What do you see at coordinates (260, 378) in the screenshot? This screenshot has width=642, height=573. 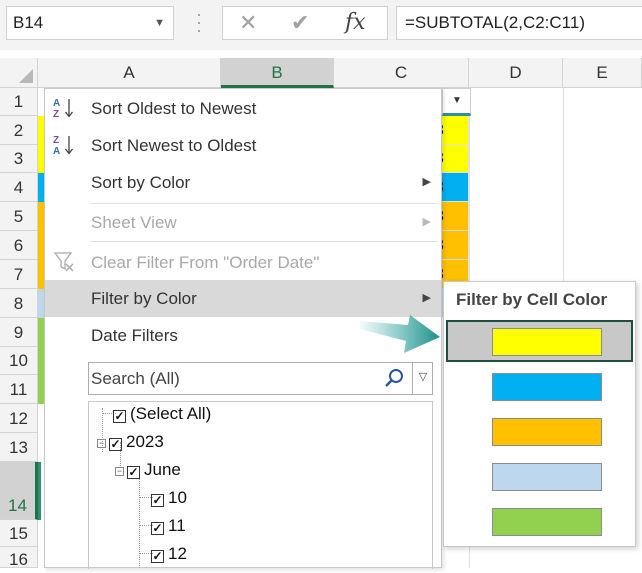 I see `search-input: Search (All)` at bounding box center [260, 378].